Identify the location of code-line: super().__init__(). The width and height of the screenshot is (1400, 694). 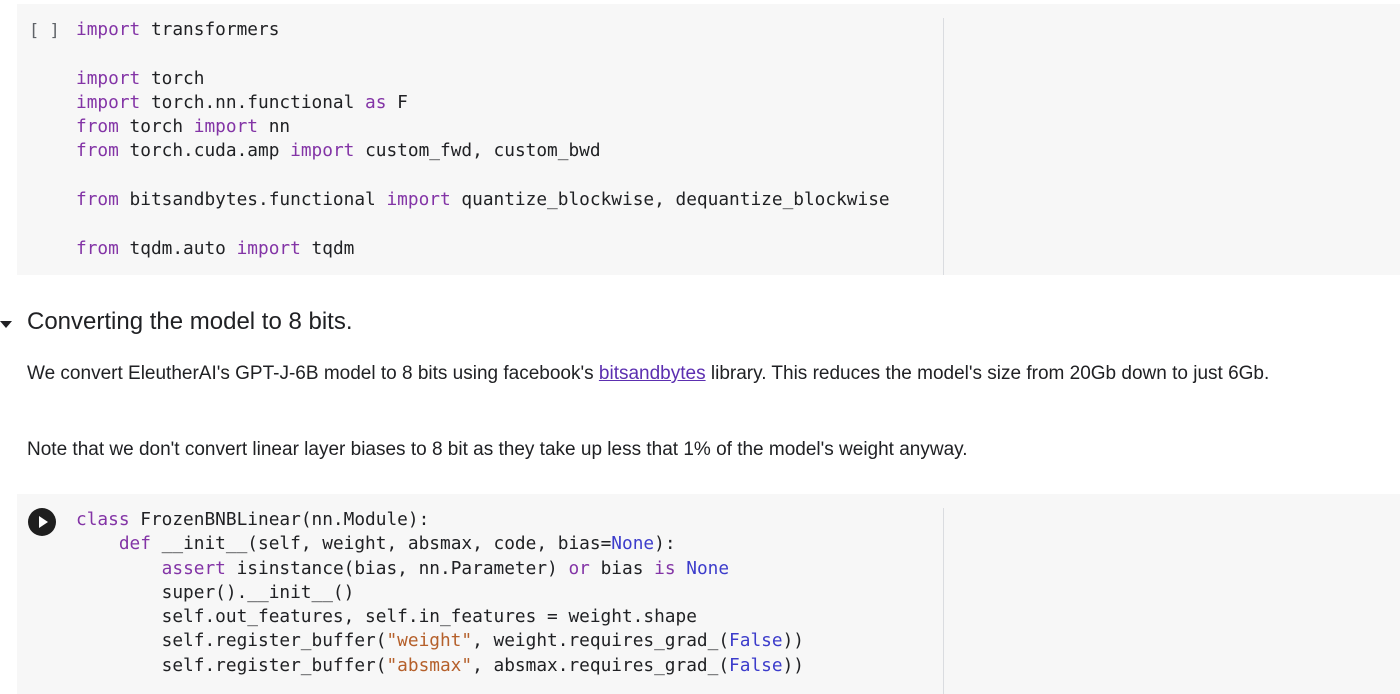
(215, 592).